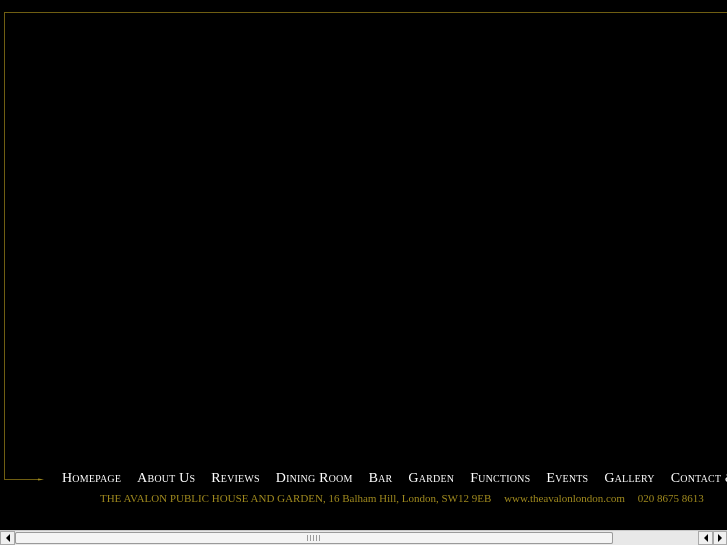 The width and height of the screenshot is (727, 545). I want to click on grip-icon, so click(314, 538).